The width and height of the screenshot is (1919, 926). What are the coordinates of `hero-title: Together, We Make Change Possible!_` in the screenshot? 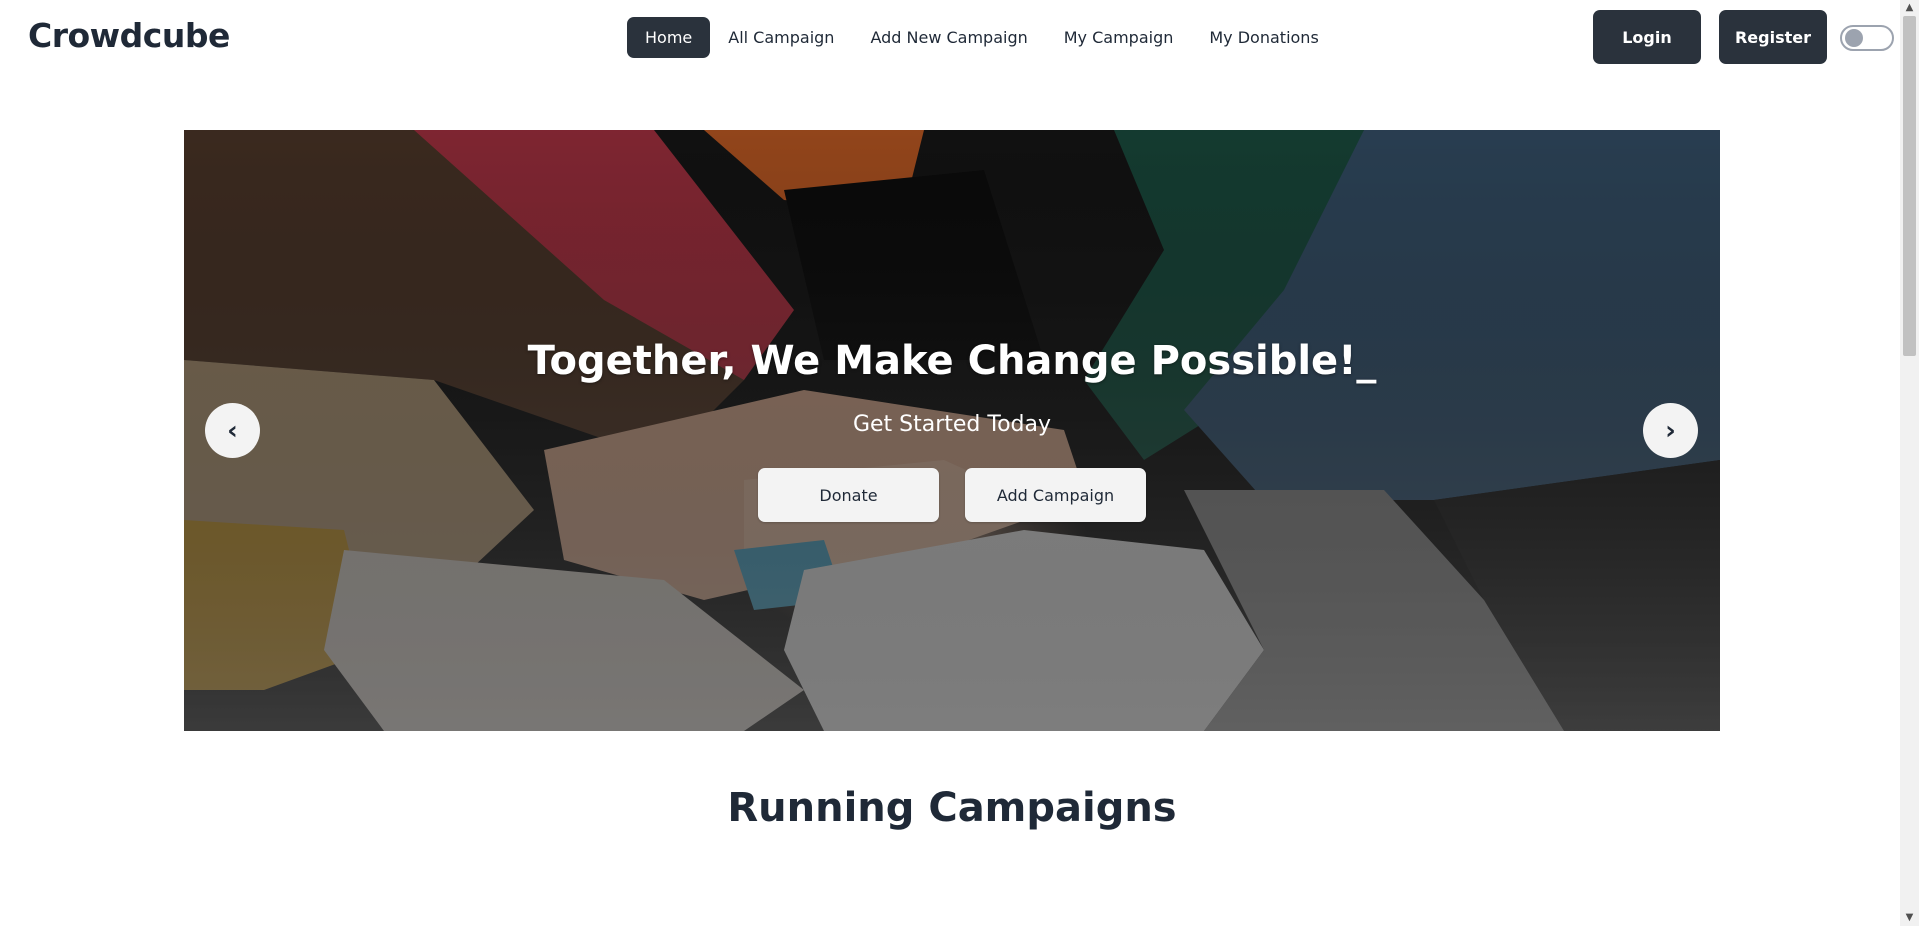 It's located at (952, 361).